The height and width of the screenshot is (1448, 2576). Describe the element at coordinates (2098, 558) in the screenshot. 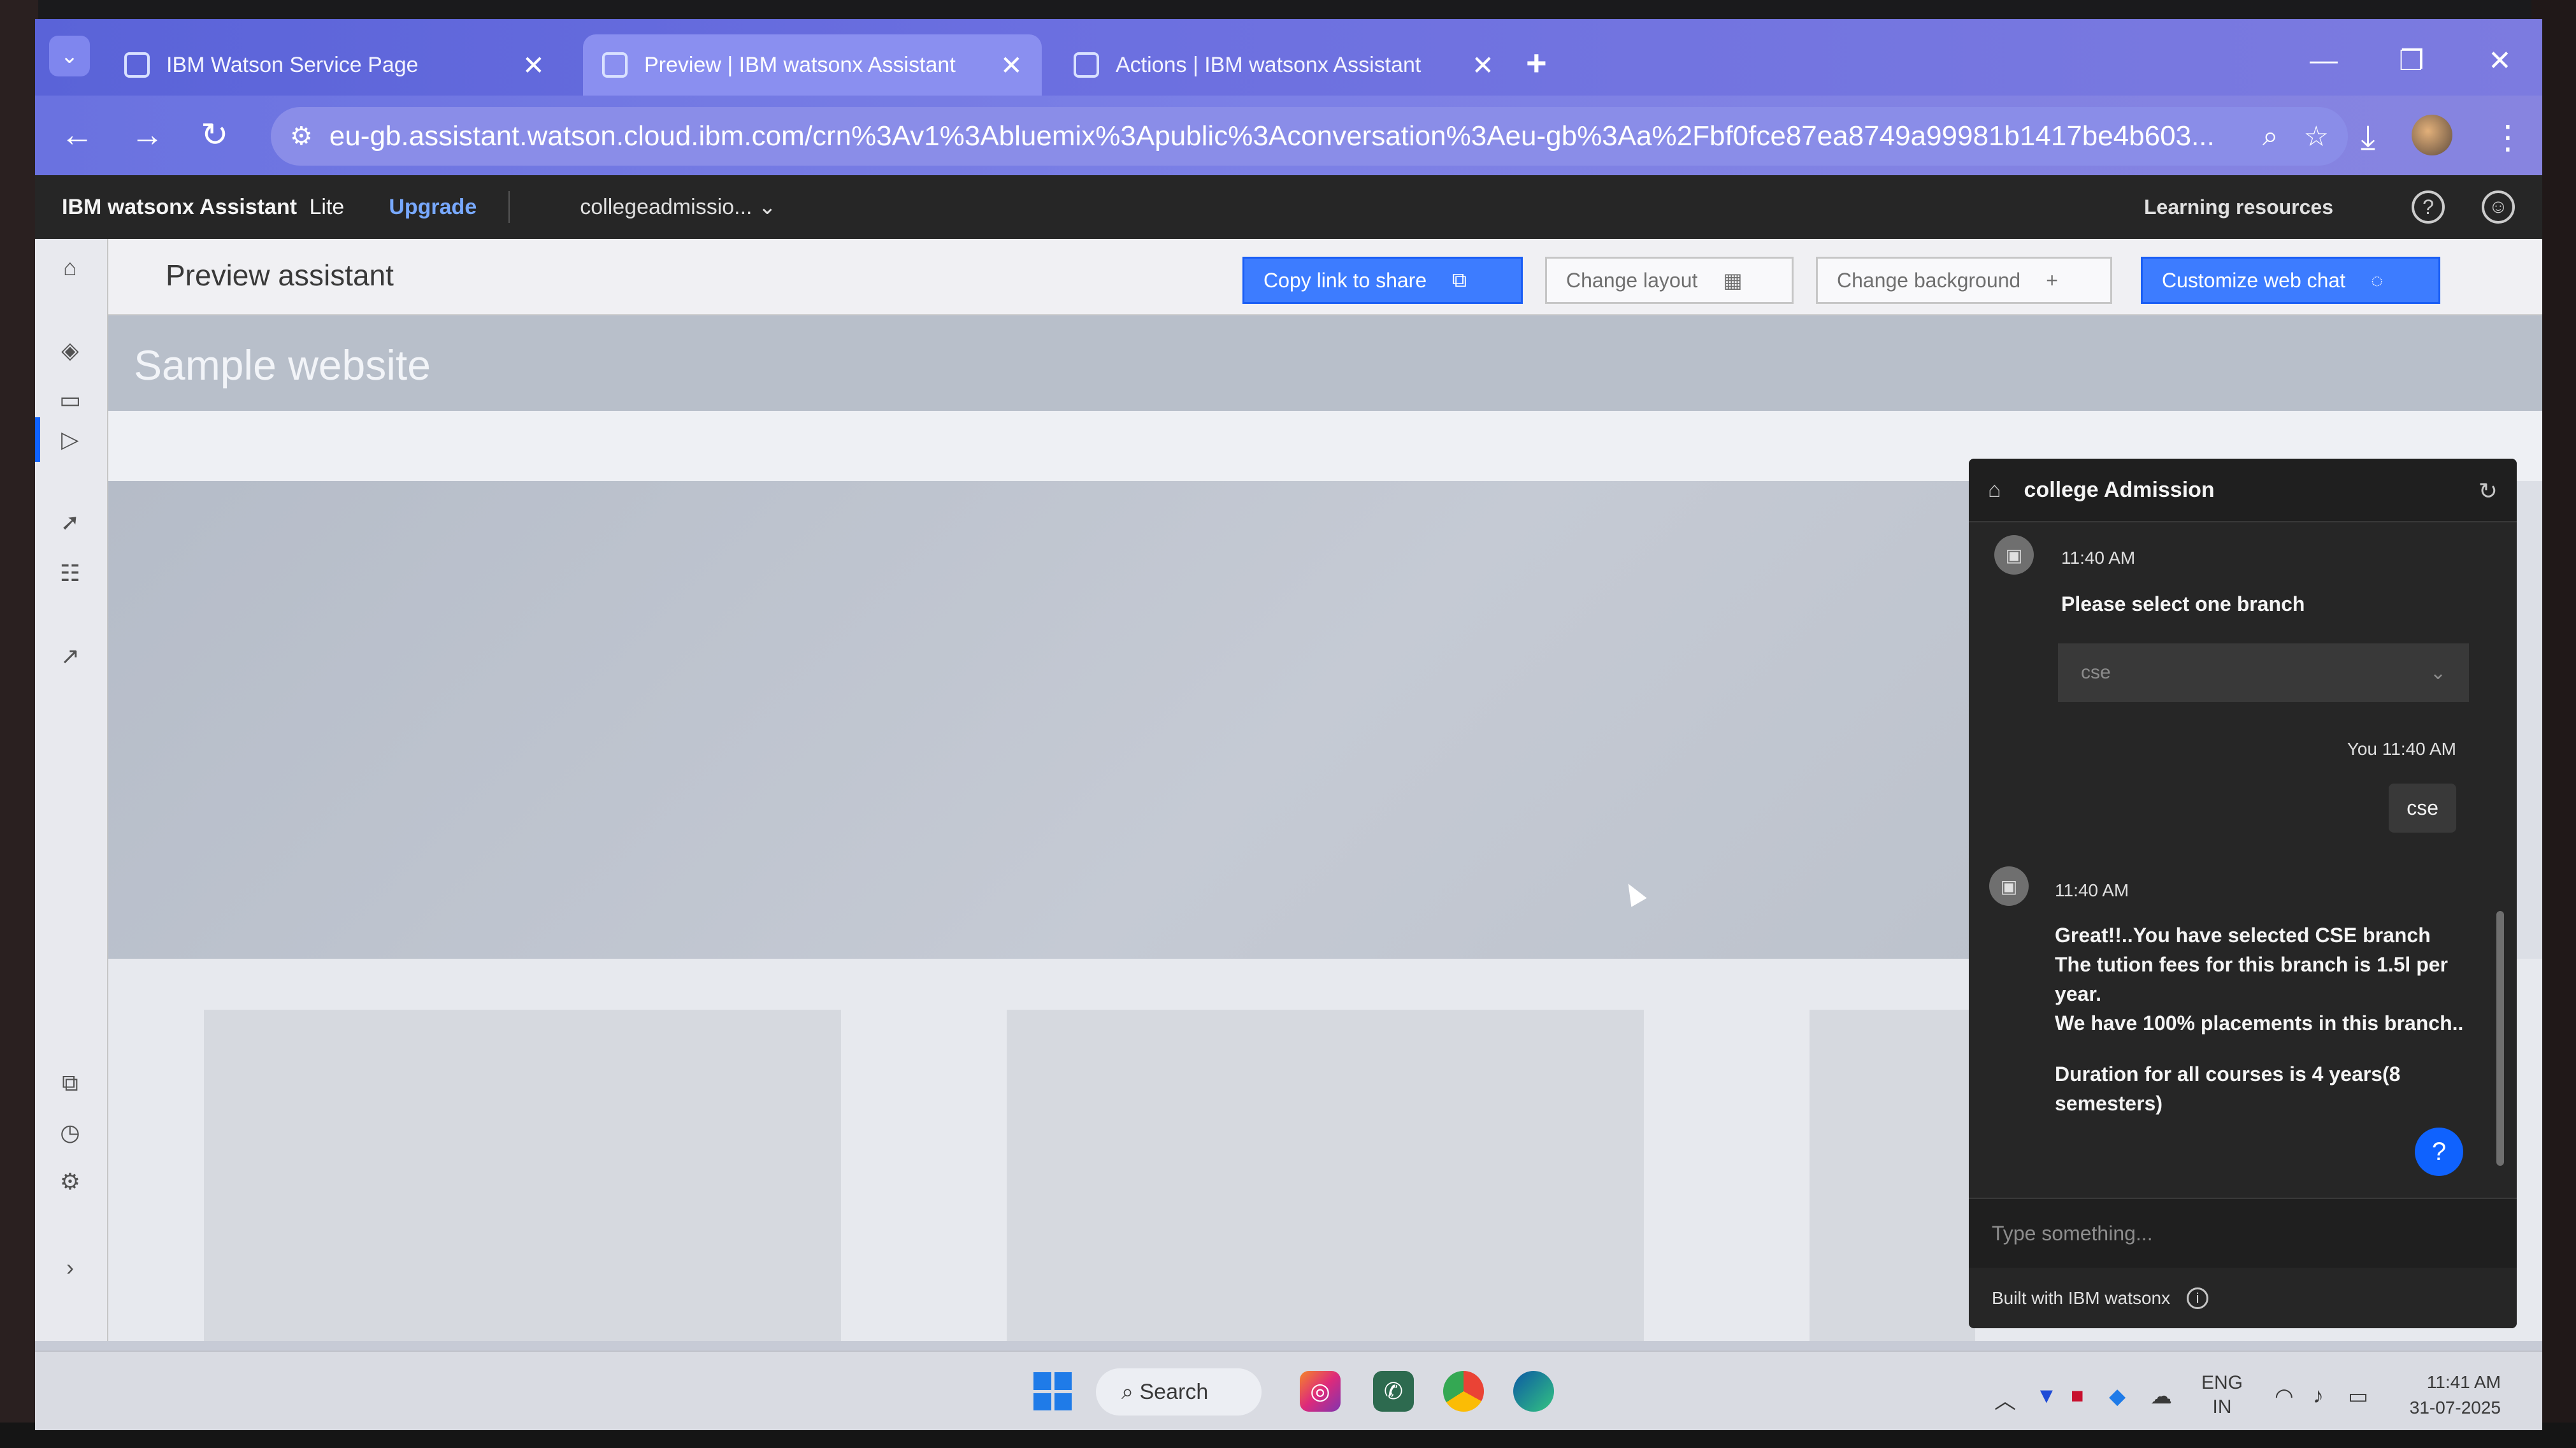

I see `bot-message-time: 11:40 AM` at that location.